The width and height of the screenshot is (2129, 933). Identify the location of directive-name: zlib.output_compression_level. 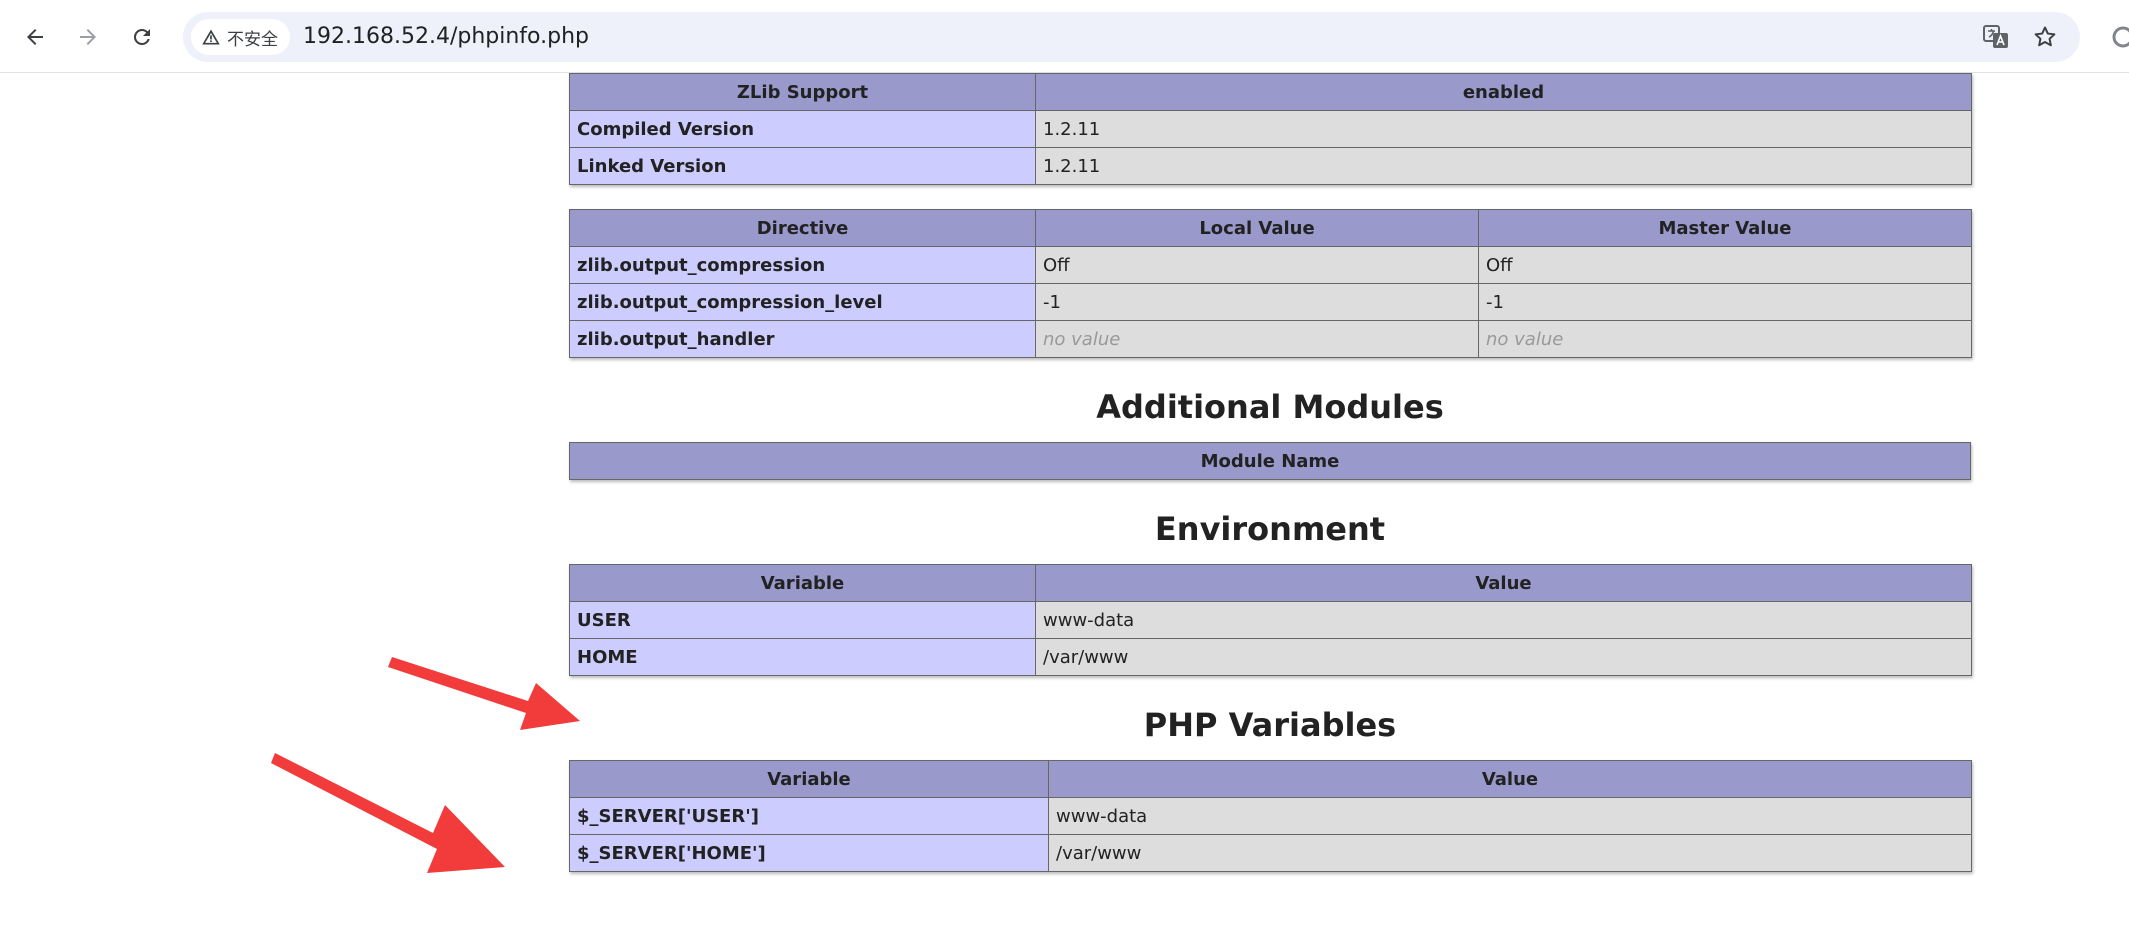
(802, 302).